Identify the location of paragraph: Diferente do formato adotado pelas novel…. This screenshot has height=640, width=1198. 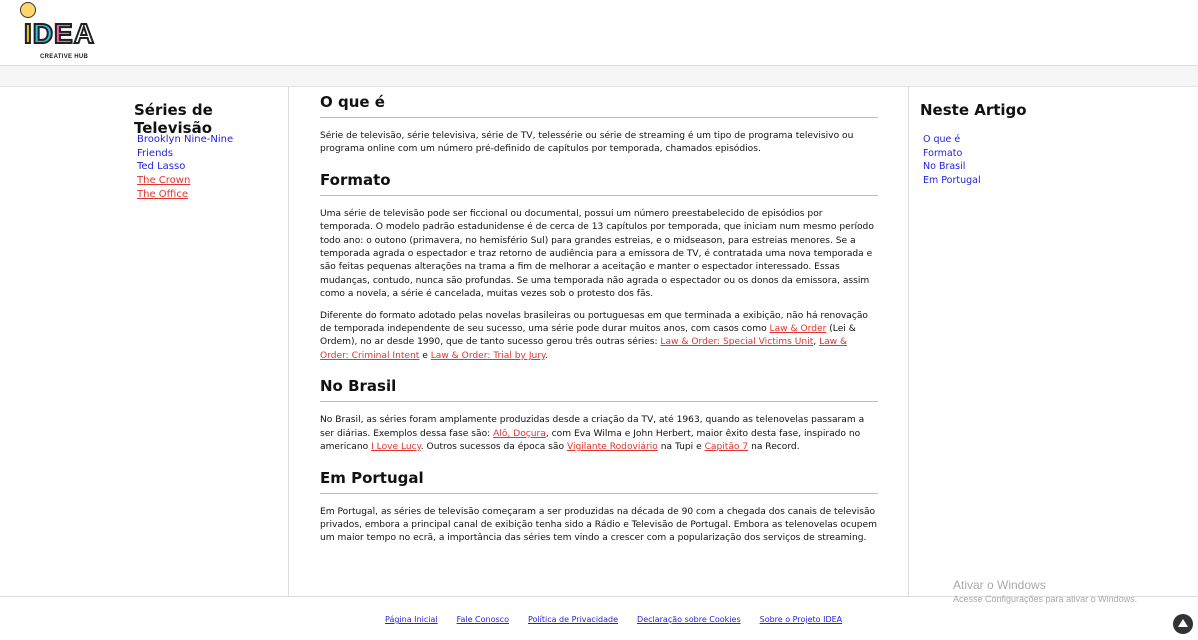
(594, 335).